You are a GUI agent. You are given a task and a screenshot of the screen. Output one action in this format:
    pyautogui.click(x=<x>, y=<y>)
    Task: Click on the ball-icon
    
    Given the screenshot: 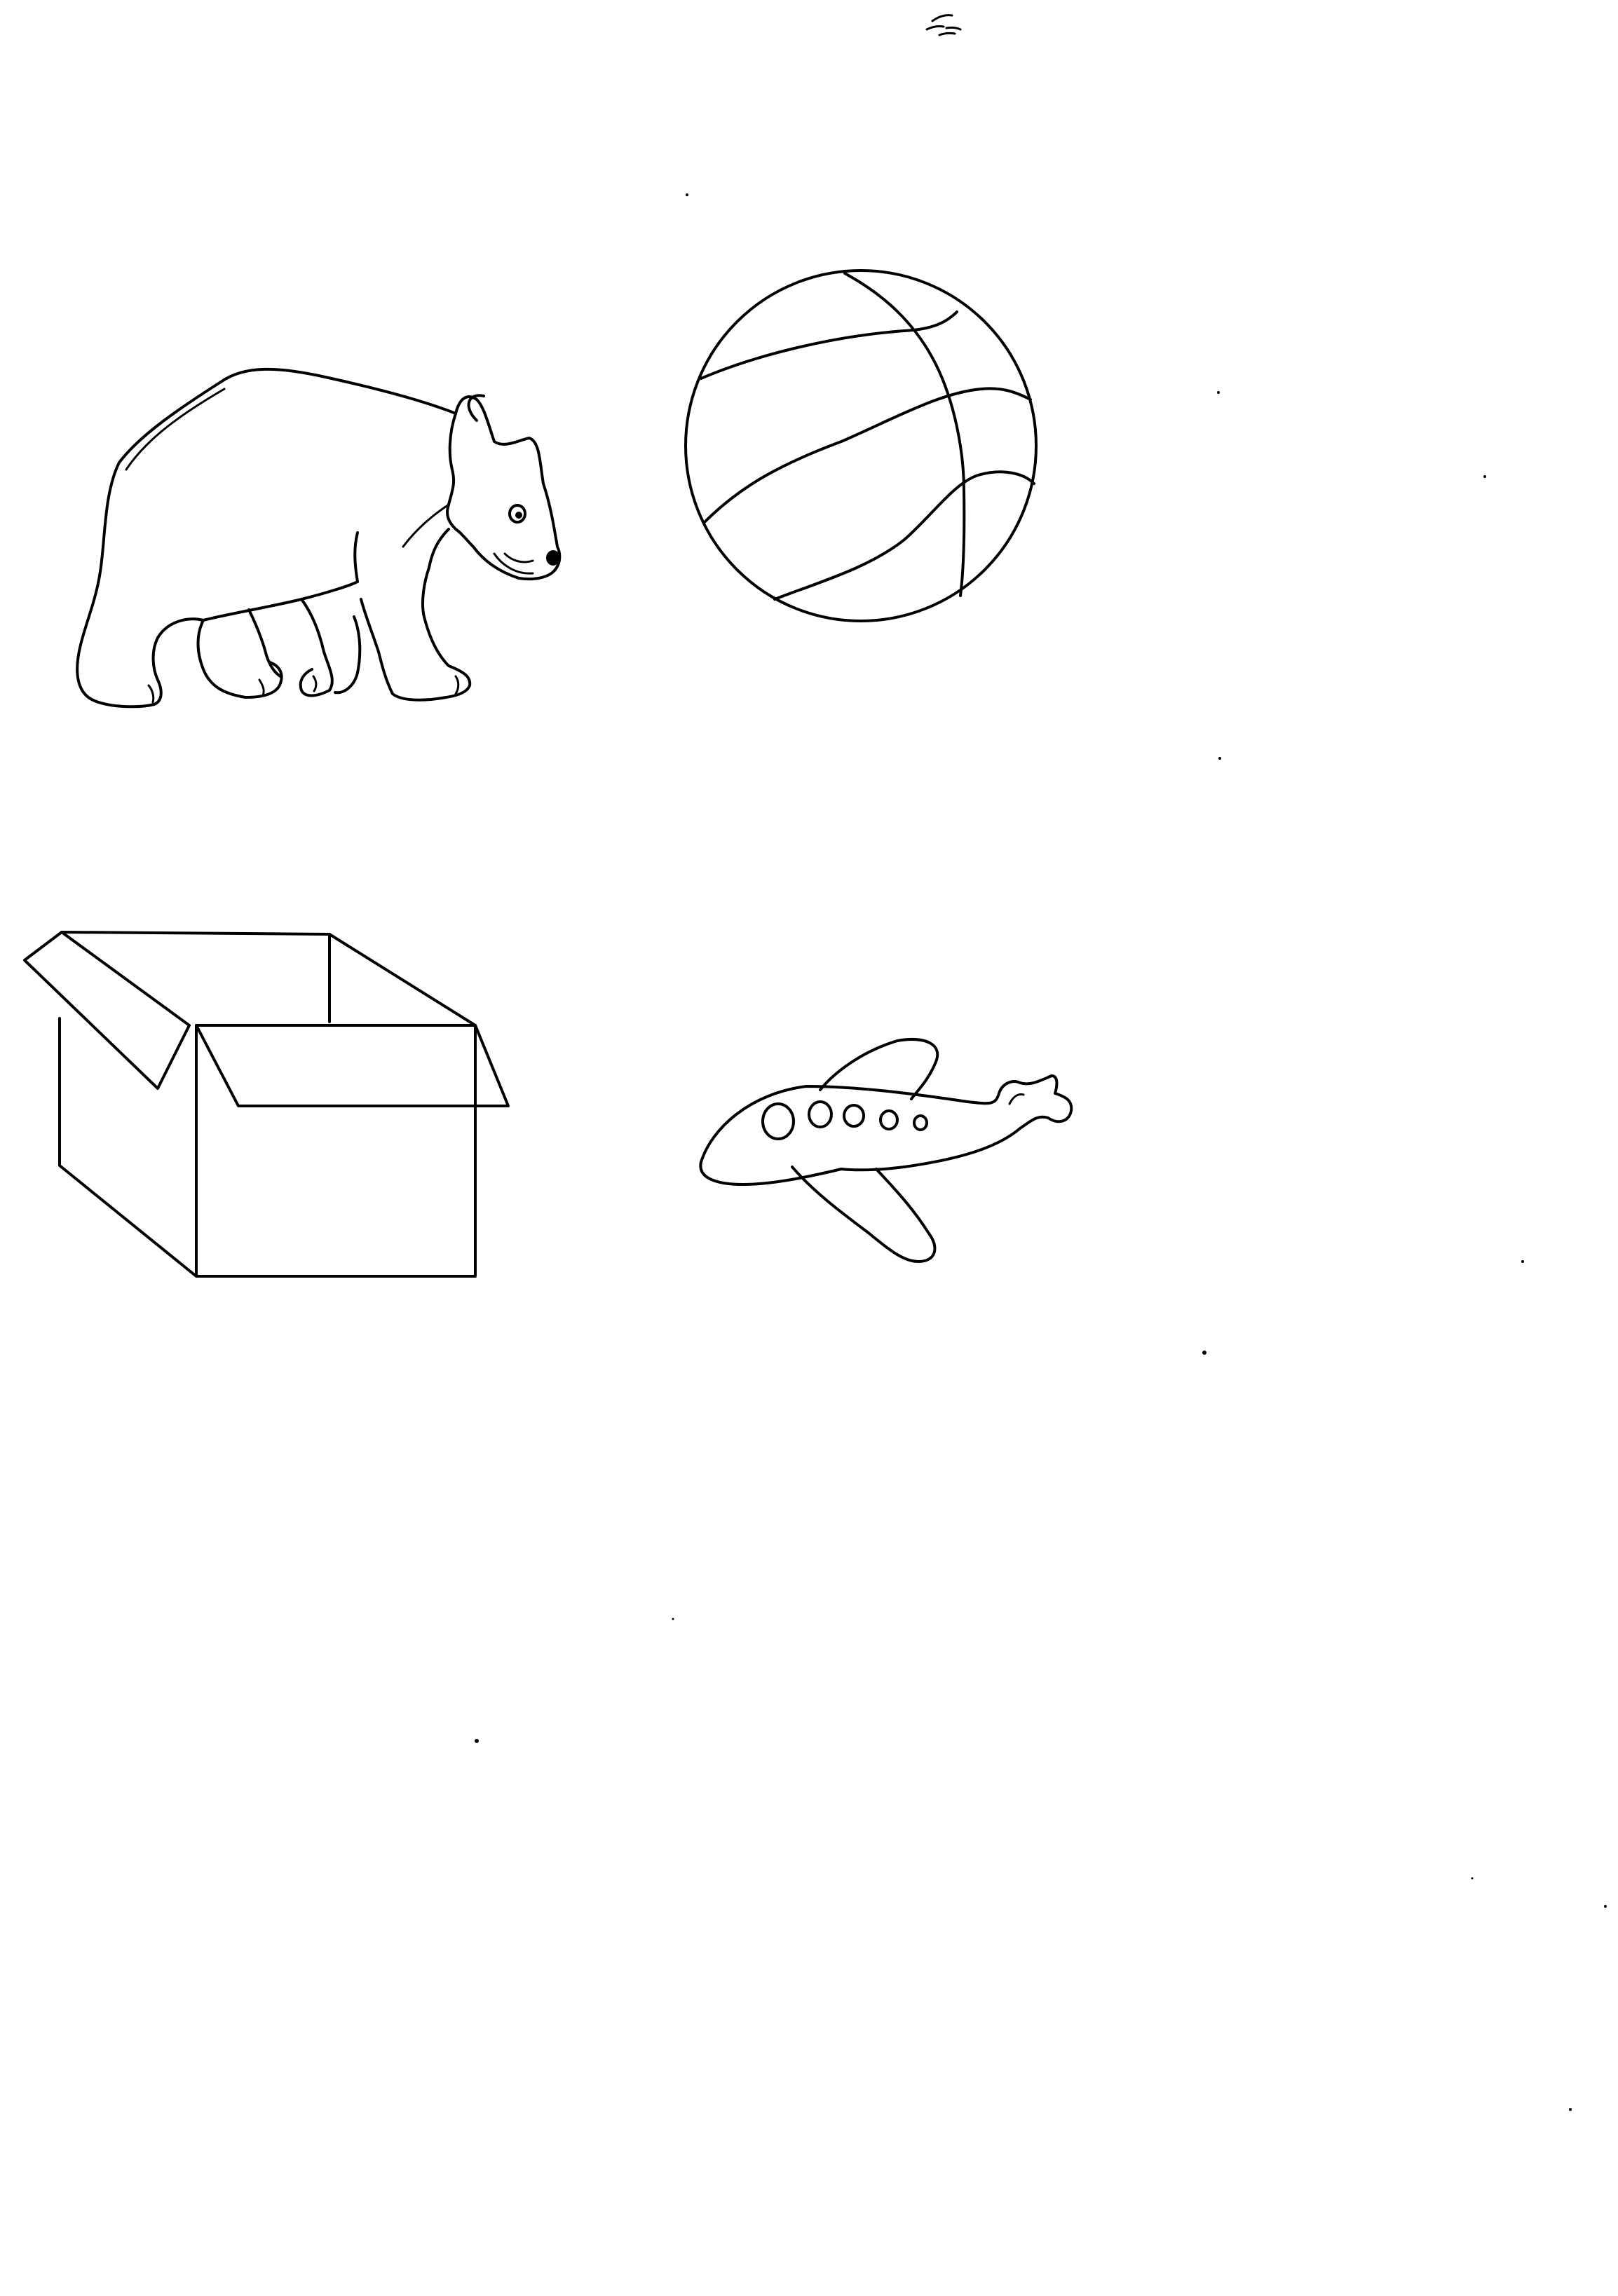 What is the action you would take?
    pyautogui.click(x=861, y=445)
    